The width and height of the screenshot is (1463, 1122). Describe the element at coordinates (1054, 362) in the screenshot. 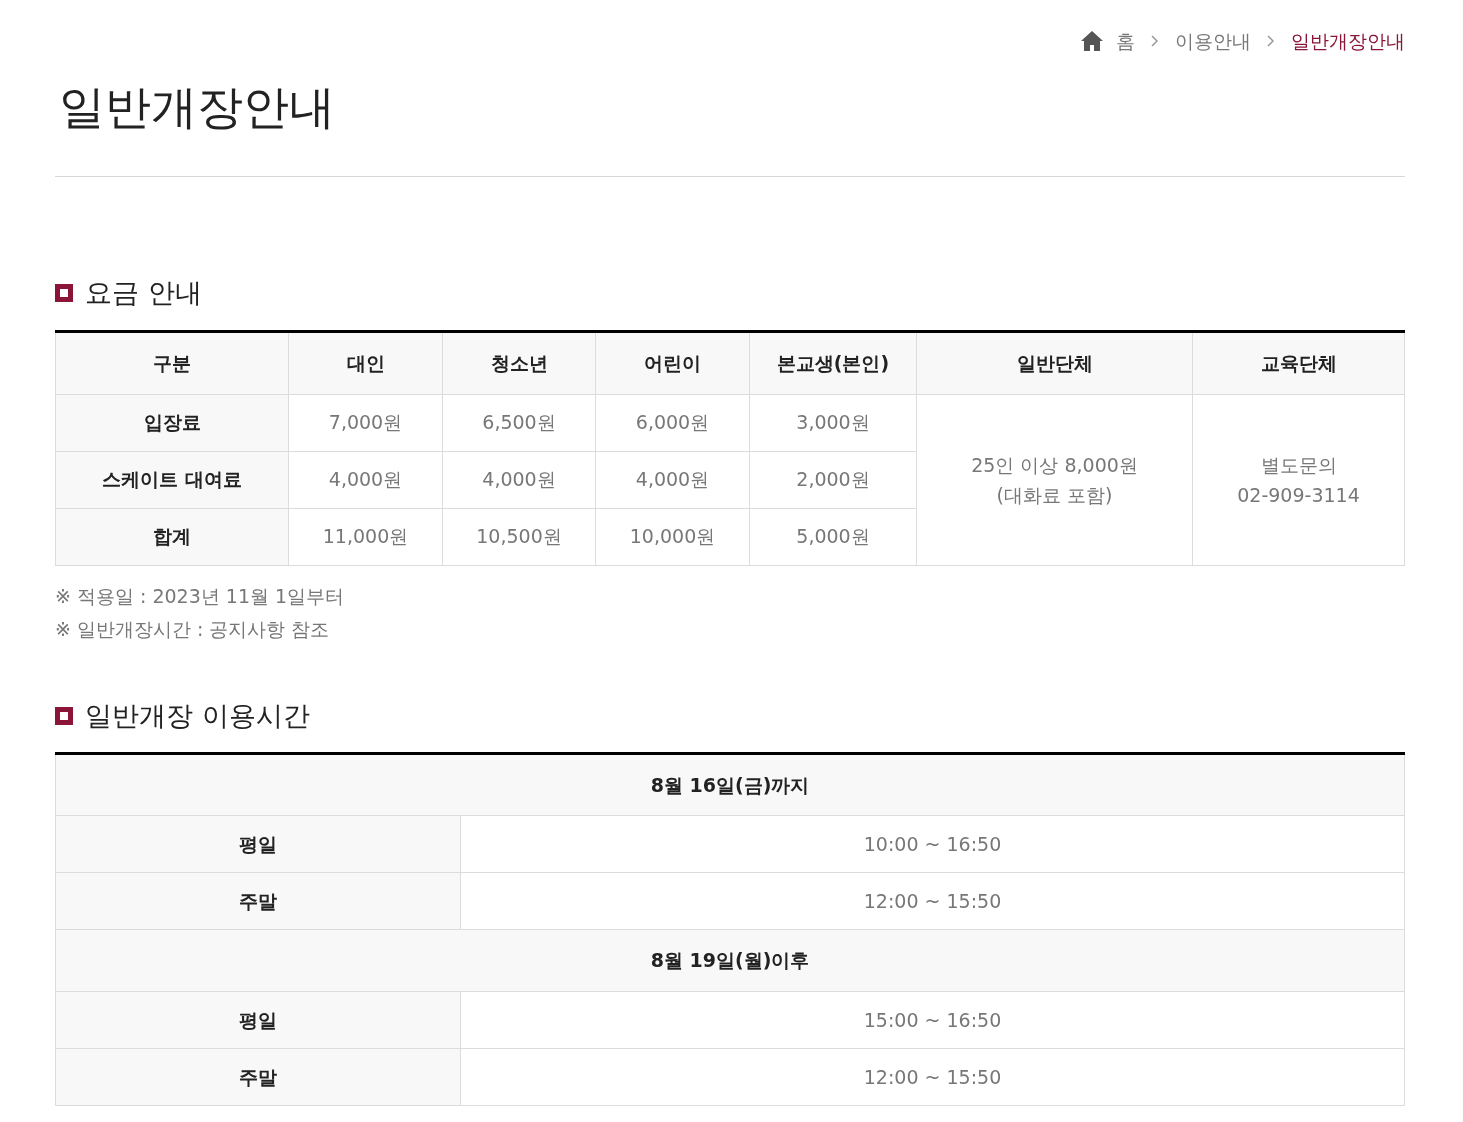

I see `column-header: 일반단체` at that location.